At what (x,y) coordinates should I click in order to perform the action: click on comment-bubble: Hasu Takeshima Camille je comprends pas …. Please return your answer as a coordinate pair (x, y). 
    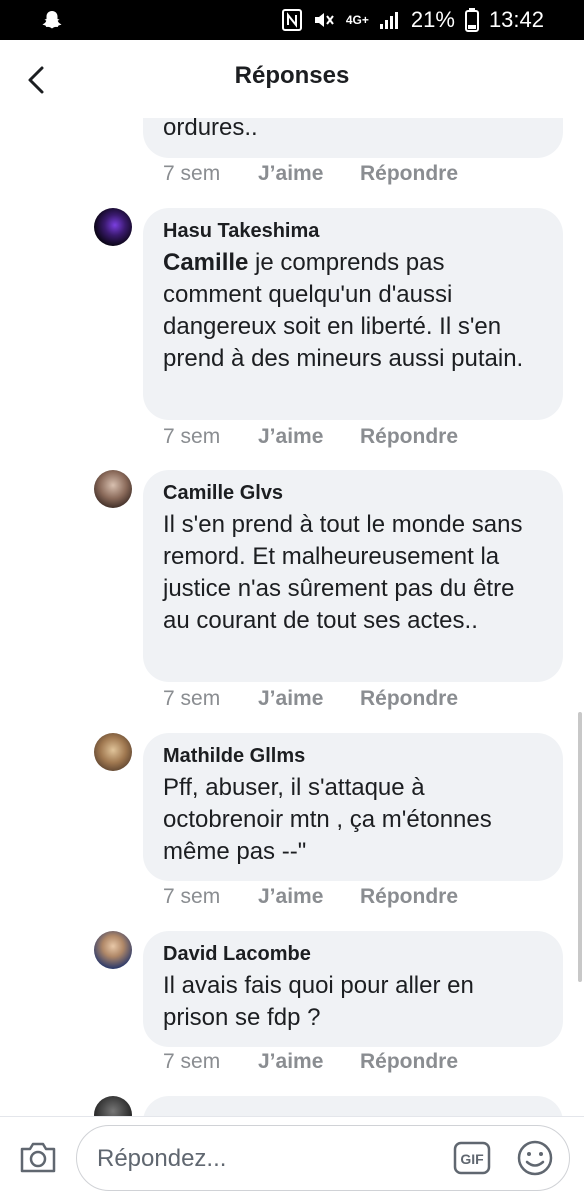
    Looking at the image, I should click on (353, 314).